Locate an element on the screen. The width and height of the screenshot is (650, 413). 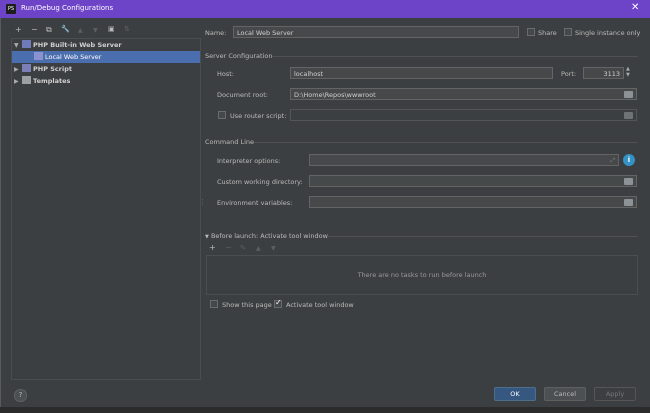
name-input: Local Web Server is located at coordinates (376, 32).